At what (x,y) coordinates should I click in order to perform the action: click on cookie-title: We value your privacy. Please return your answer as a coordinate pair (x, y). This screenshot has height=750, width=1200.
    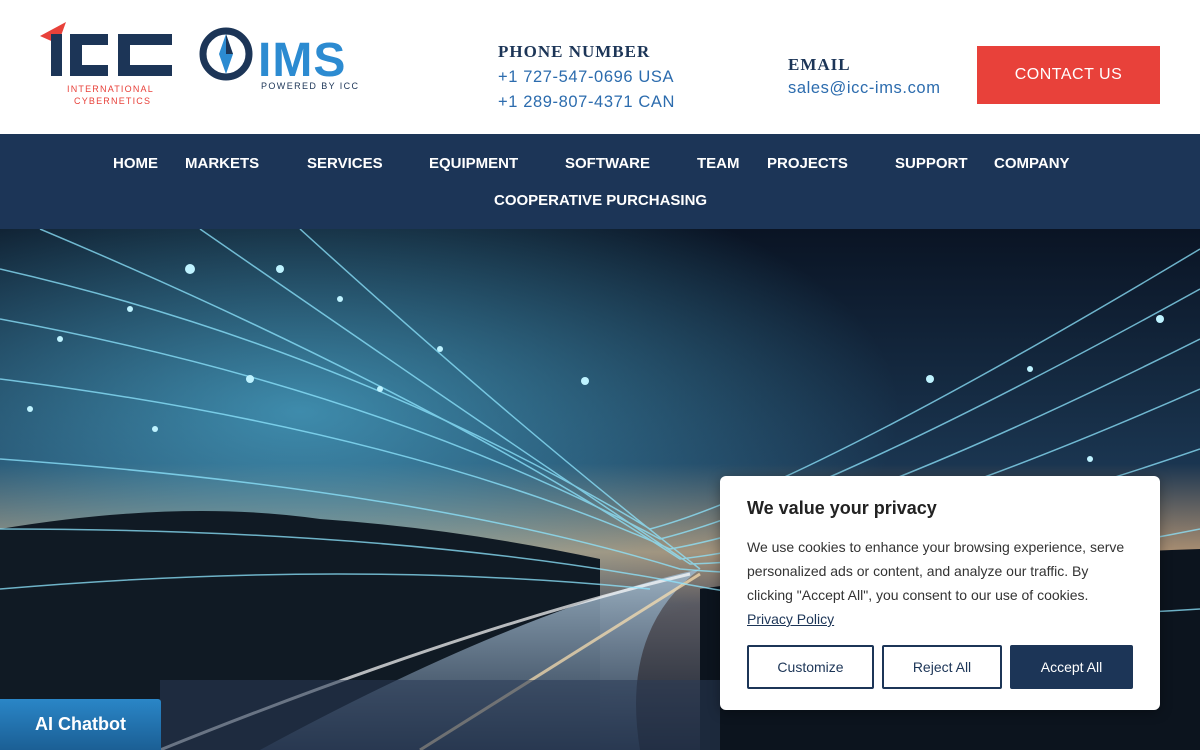
    Looking at the image, I should click on (842, 508).